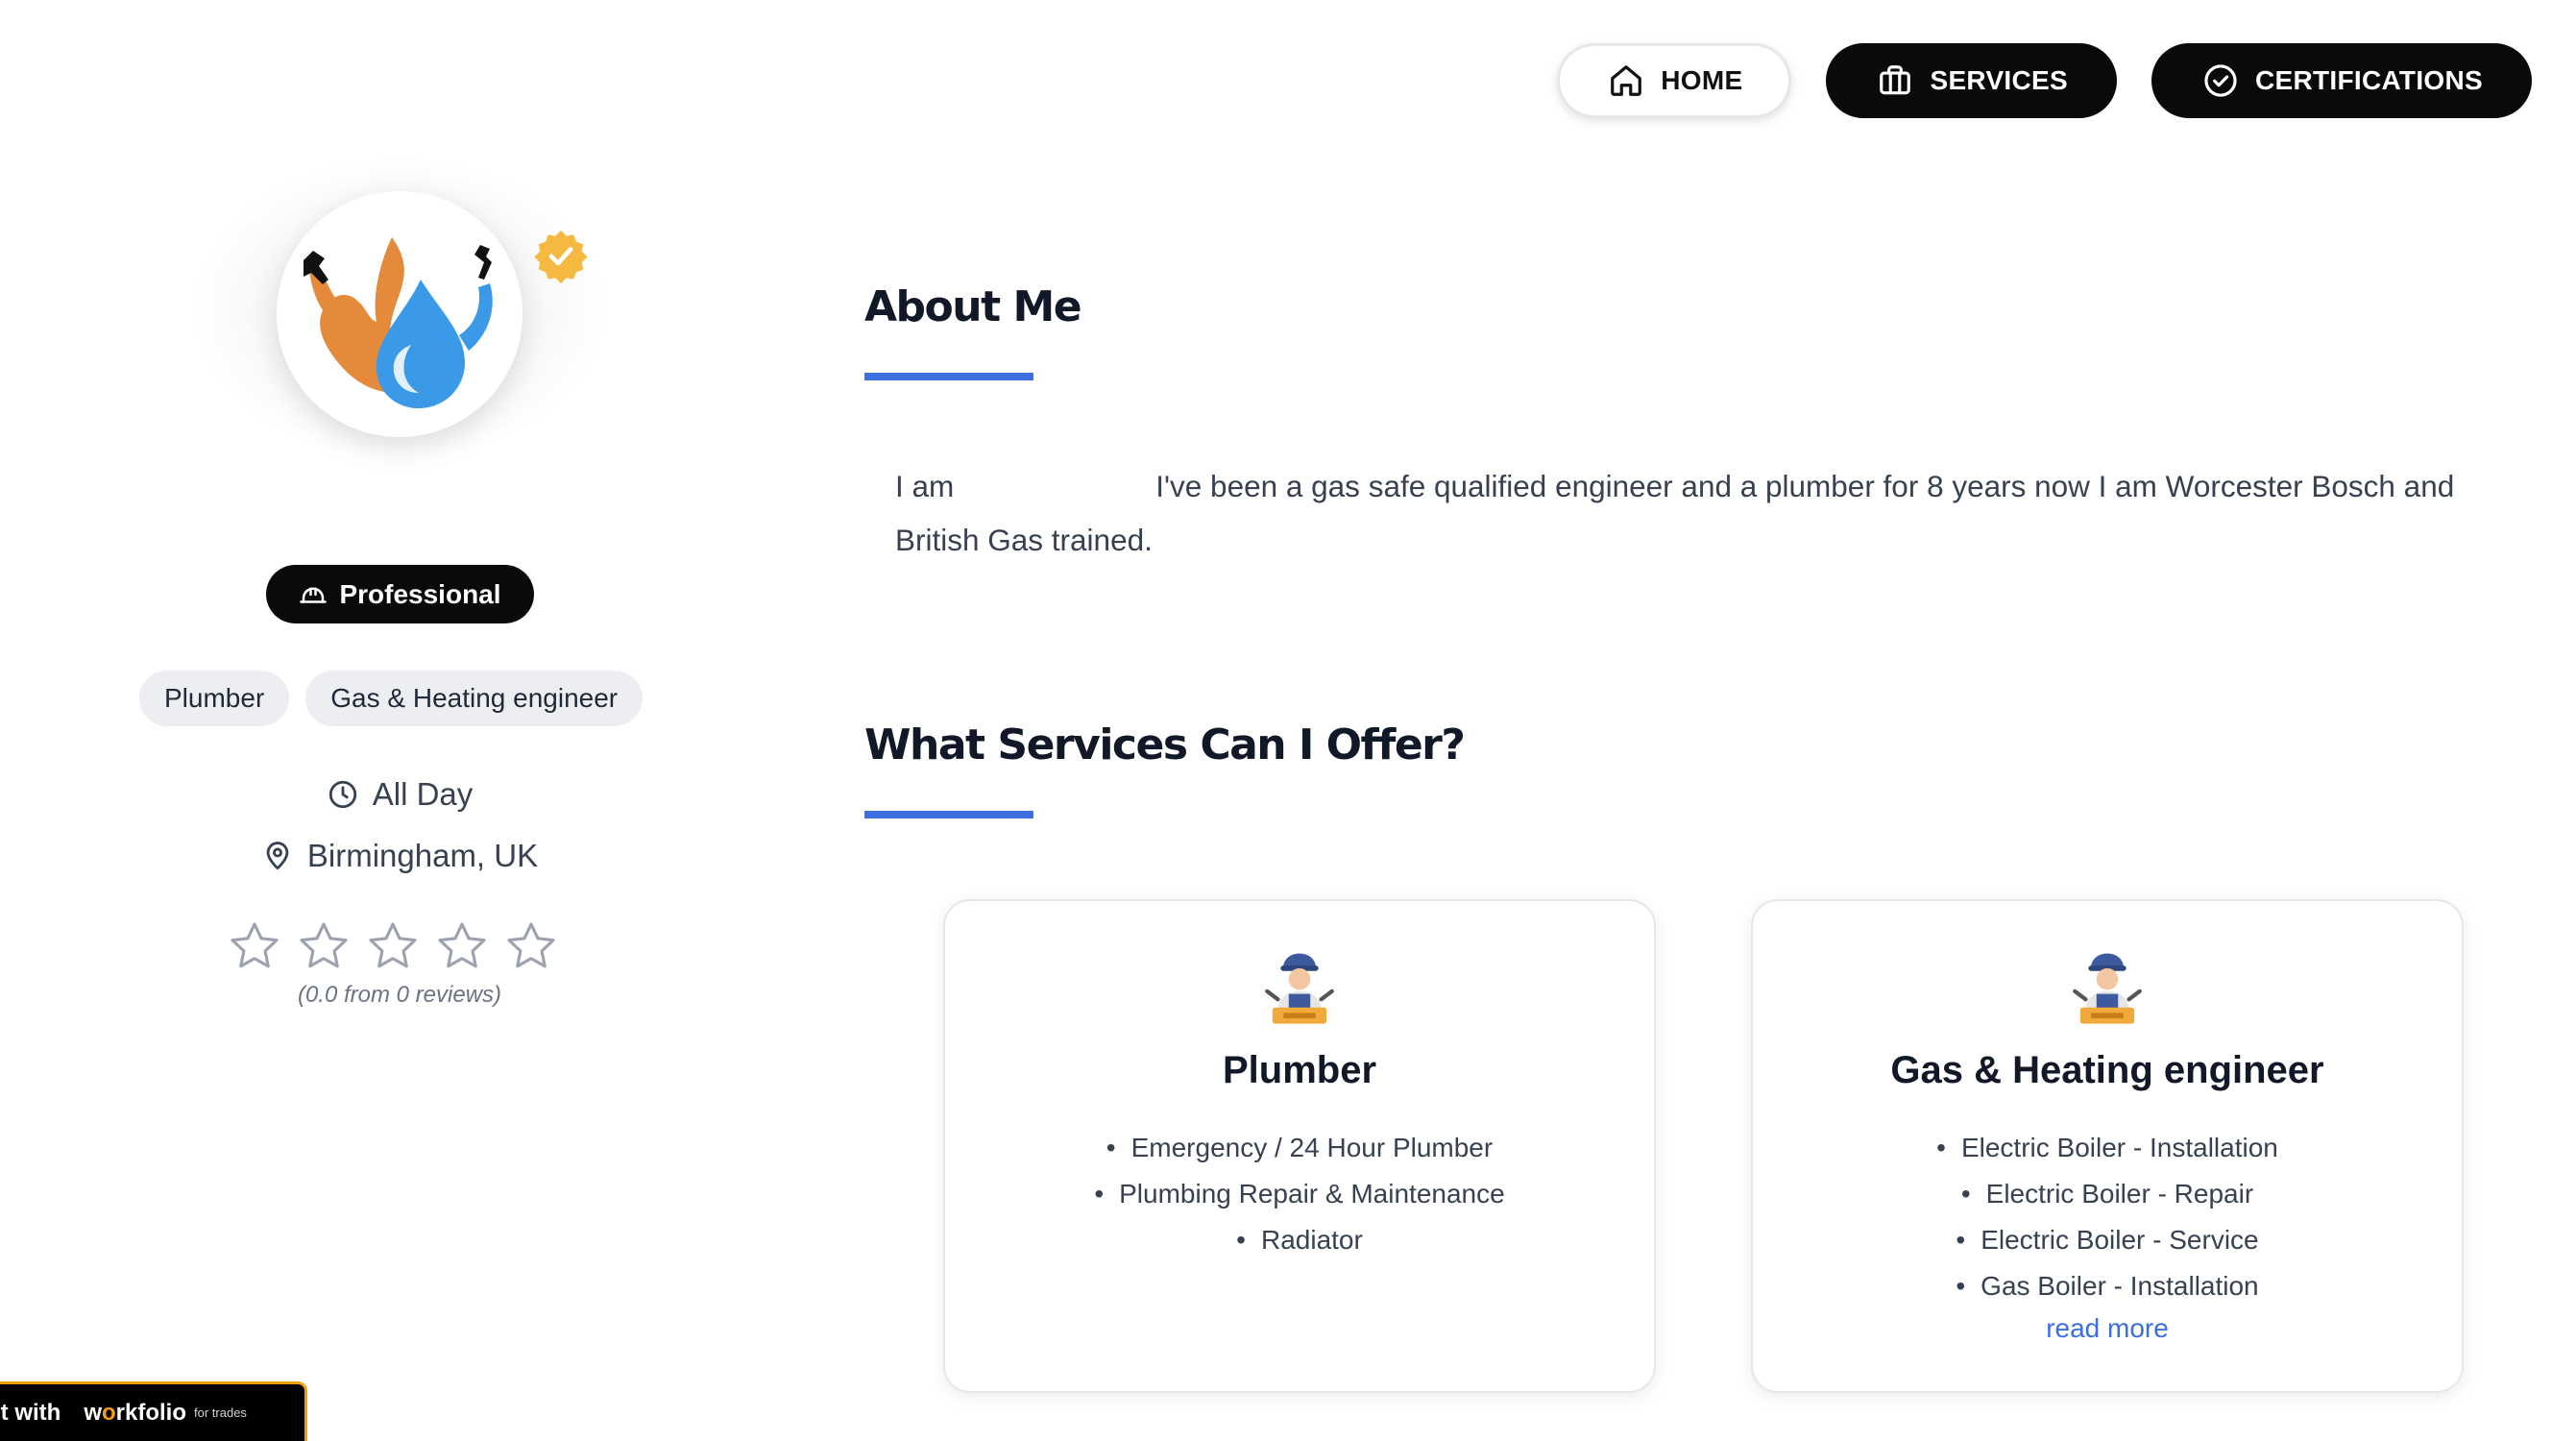 Image resolution: width=2576 pixels, height=1441 pixels. I want to click on verified-badge-icon, so click(561, 256).